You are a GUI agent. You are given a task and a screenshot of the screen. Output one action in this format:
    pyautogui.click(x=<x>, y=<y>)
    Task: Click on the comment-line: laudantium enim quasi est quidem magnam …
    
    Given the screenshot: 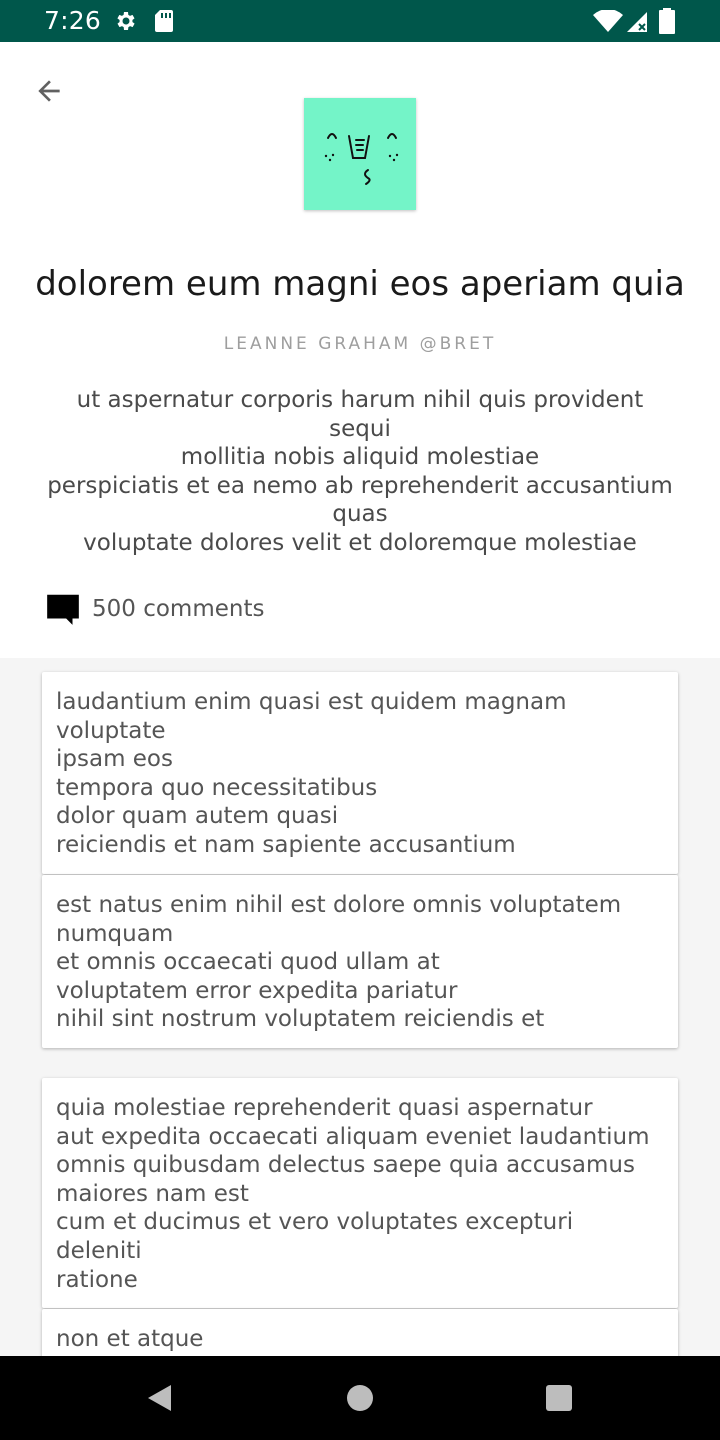 What is the action you would take?
    pyautogui.click(x=311, y=716)
    